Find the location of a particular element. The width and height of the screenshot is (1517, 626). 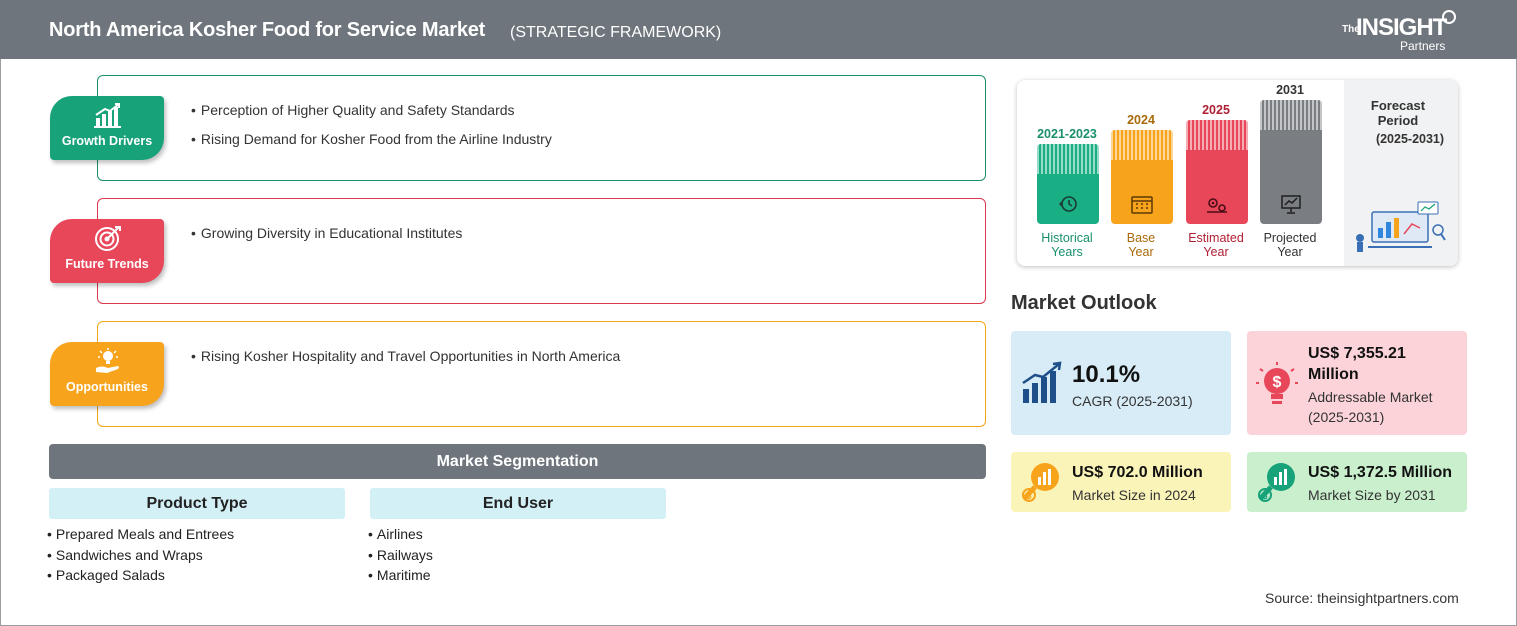

presentation-icon is located at coordinates (1291, 204).